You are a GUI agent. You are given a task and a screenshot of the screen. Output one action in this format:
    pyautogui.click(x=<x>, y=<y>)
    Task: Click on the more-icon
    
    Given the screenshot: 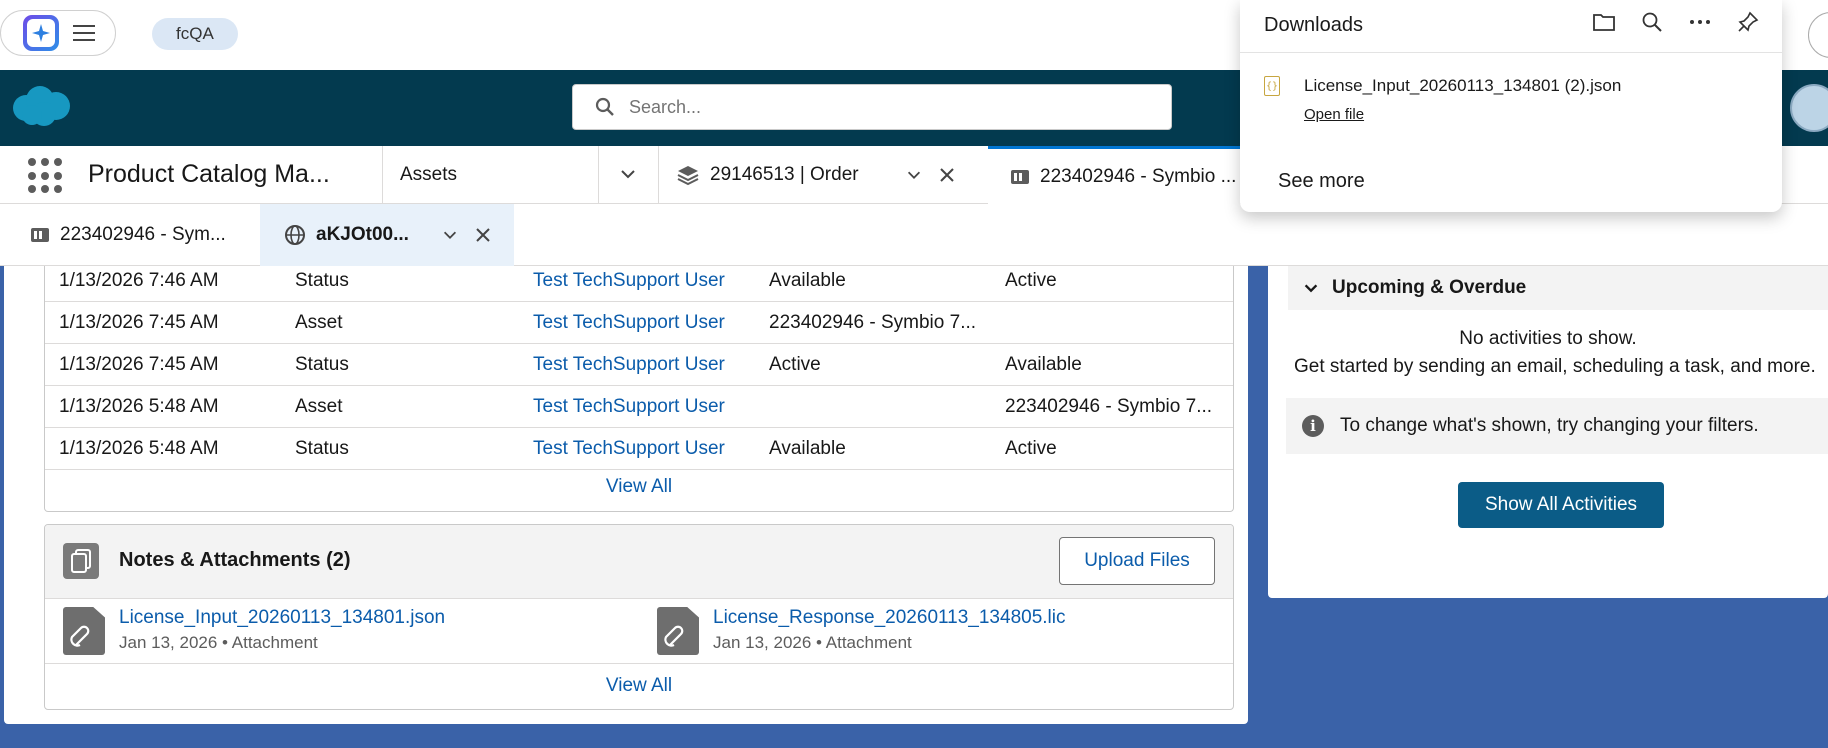 What is the action you would take?
    pyautogui.click(x=1700, y=22)
    